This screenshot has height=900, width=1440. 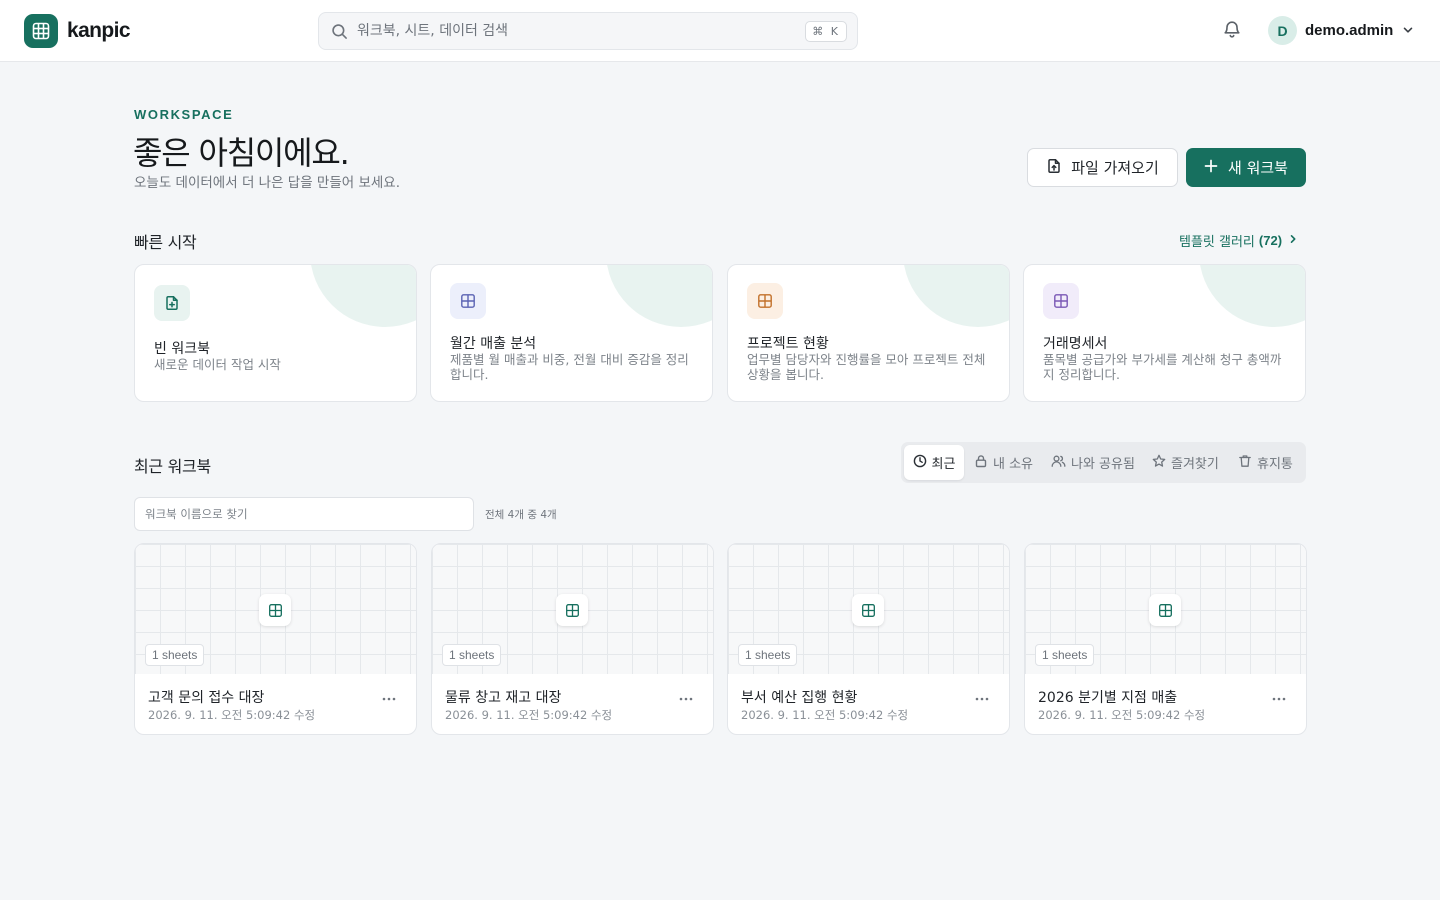 What do you see at coordinates (1245, 463) in the screenshot?
I see `trash-icon` at bounding box center [1245, 463].